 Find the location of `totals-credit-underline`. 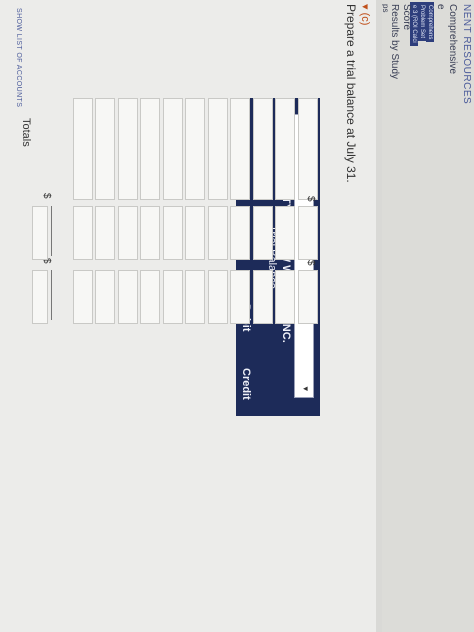

totals-credit-underline is located at coordinates (51, 295).